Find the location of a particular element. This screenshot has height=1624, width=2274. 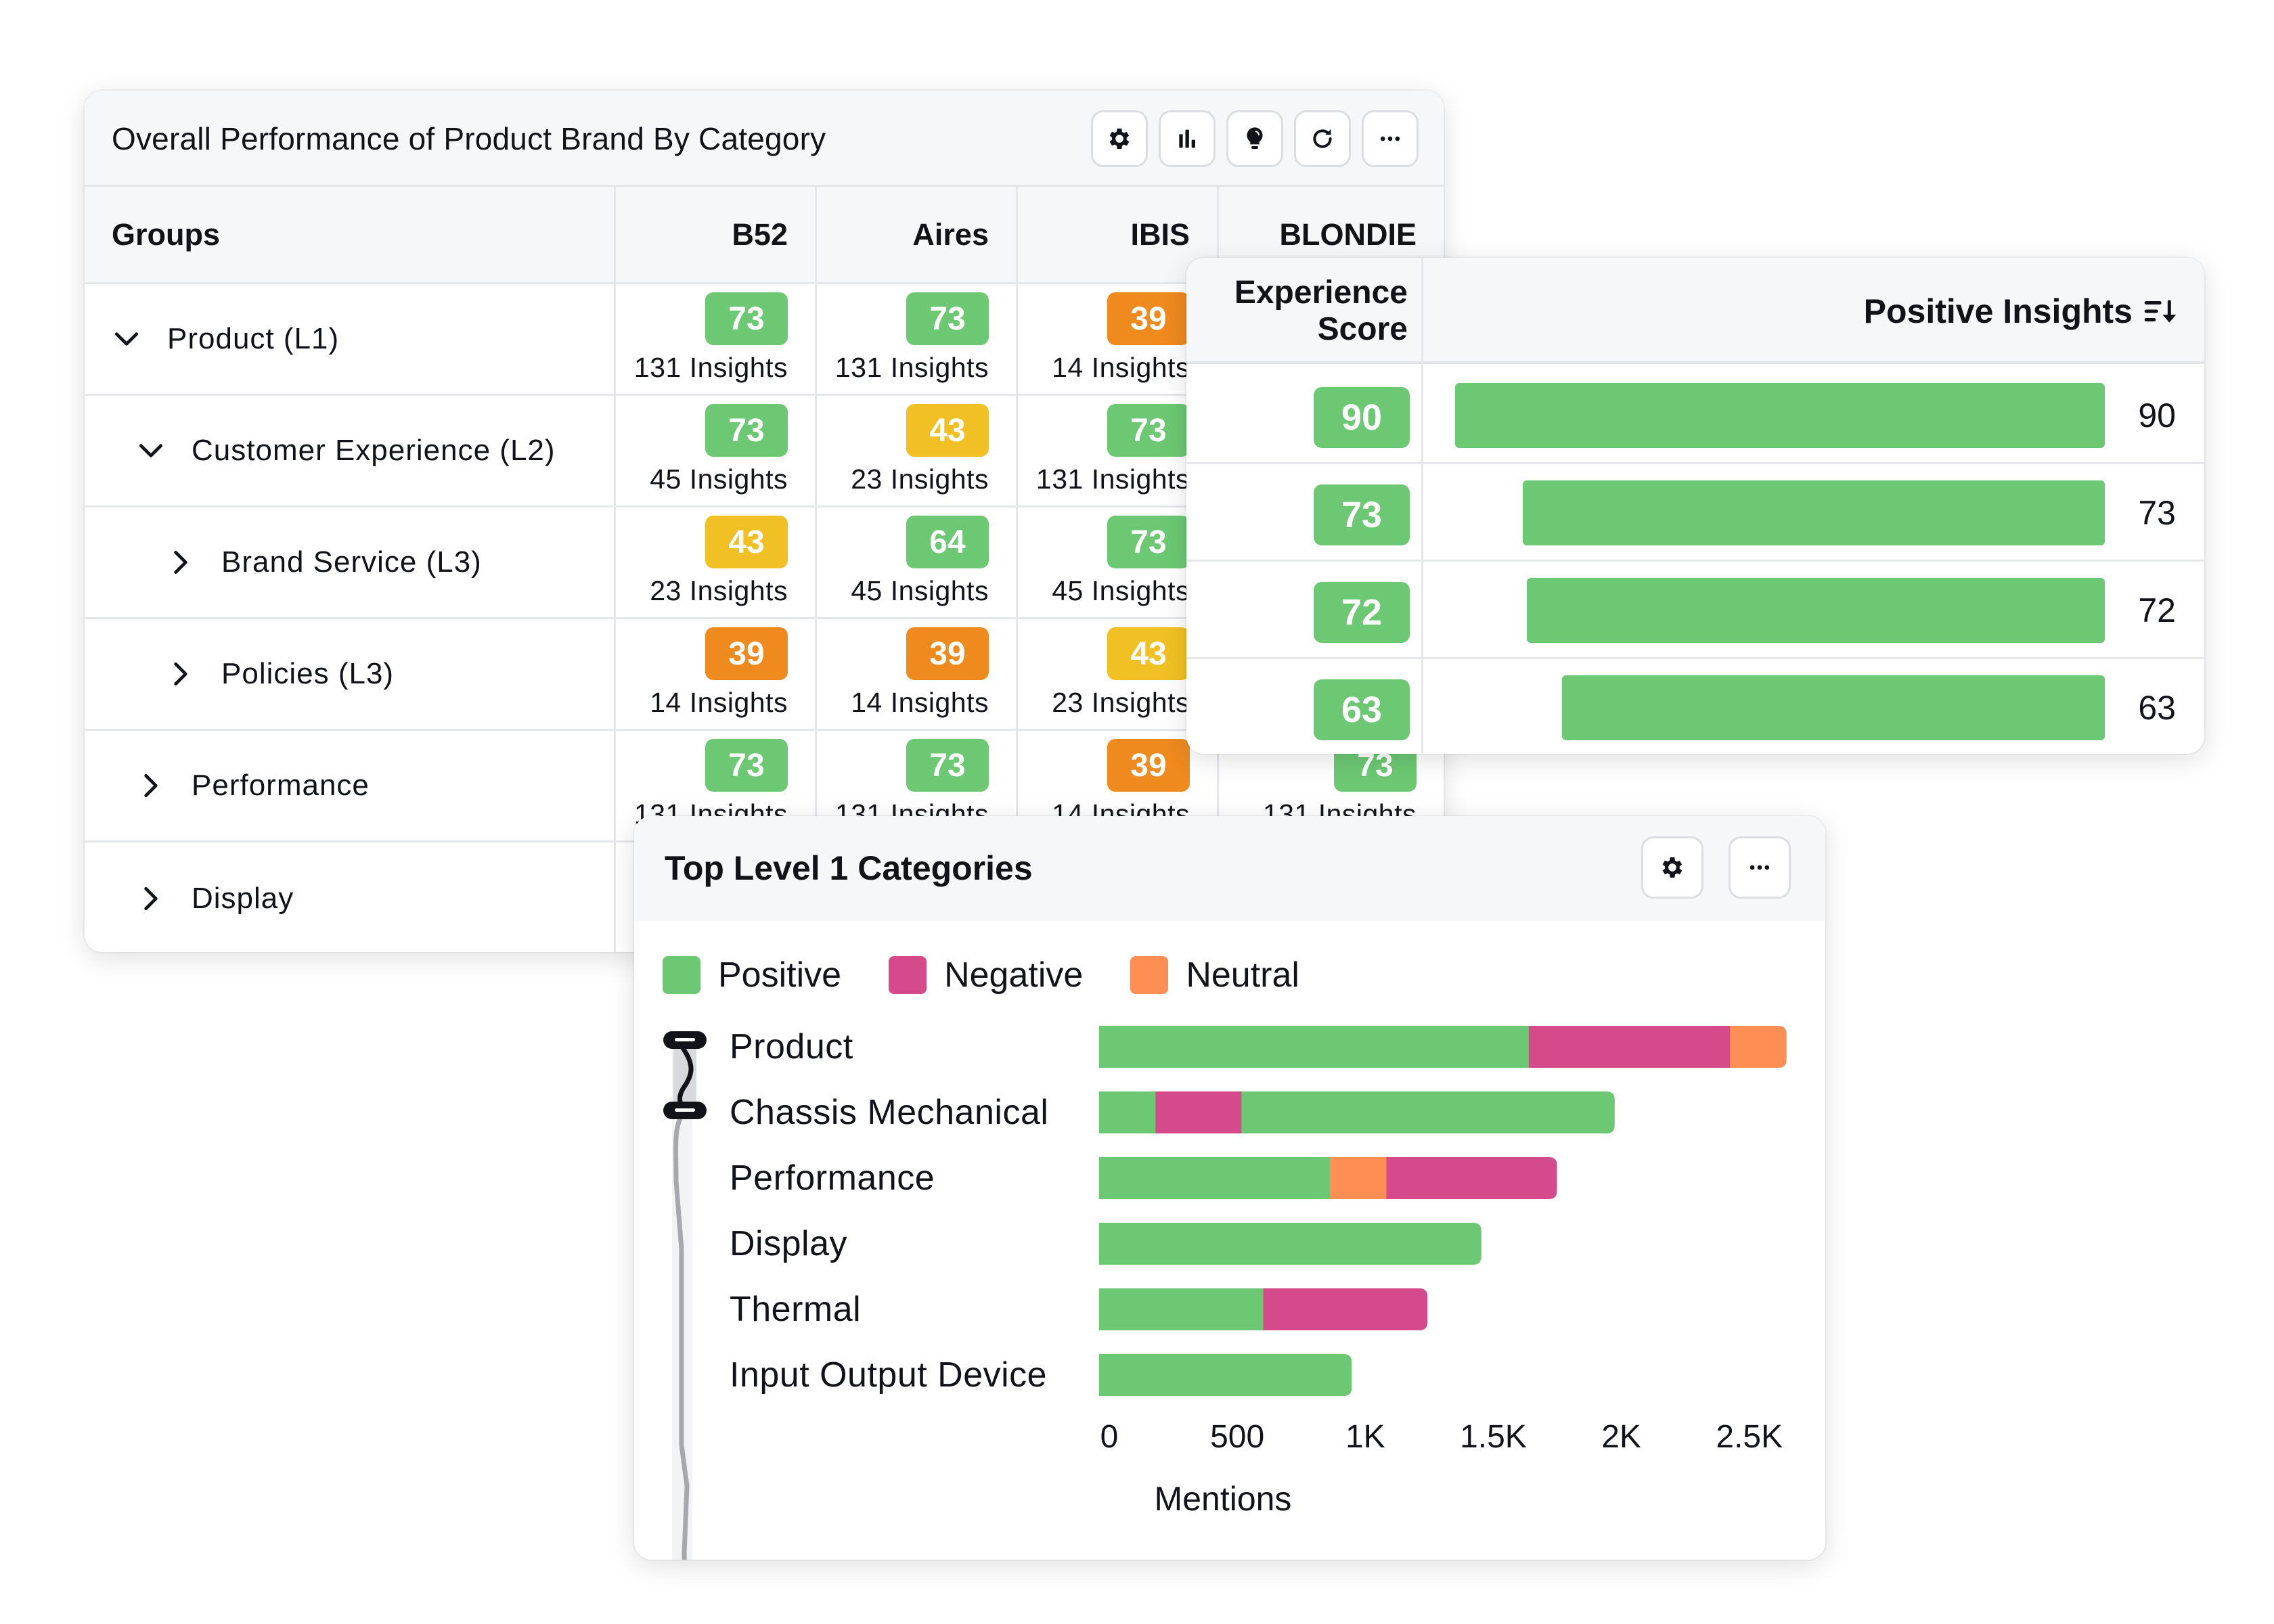

metric-cell-b52: 73 131 Insights is located at coordinates (716, 339).